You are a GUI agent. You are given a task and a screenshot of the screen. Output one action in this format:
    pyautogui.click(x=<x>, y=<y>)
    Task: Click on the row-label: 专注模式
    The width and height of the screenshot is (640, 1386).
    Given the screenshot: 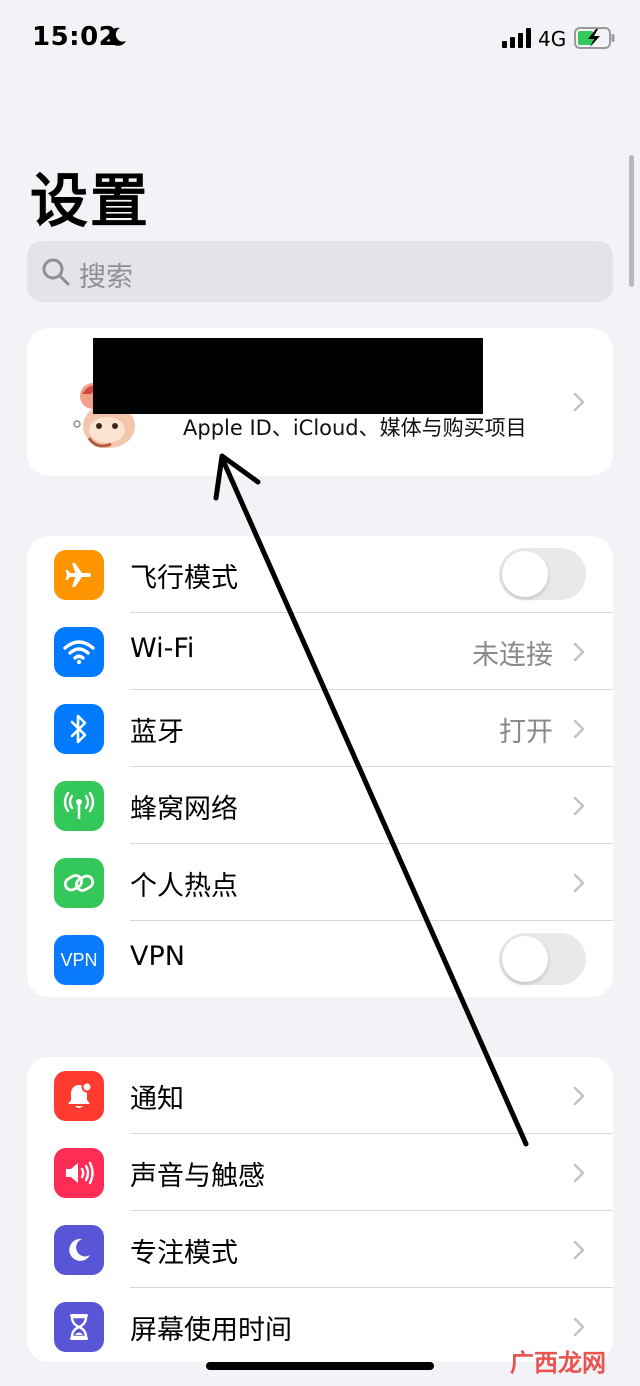 What is the action you would take?
    pyautogui.click(x=184, y=1253)
    